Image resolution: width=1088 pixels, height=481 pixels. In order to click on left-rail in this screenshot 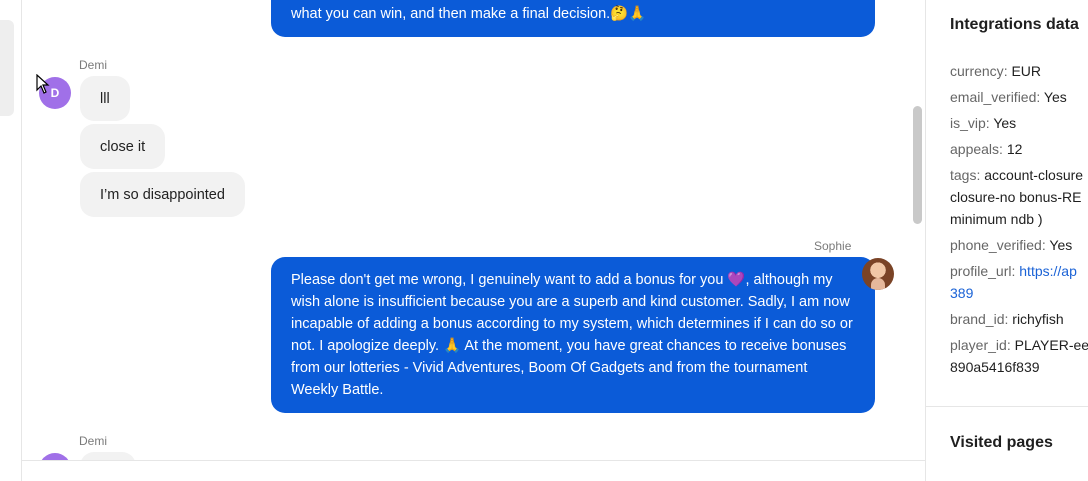, I will do `click(11, 240)`.